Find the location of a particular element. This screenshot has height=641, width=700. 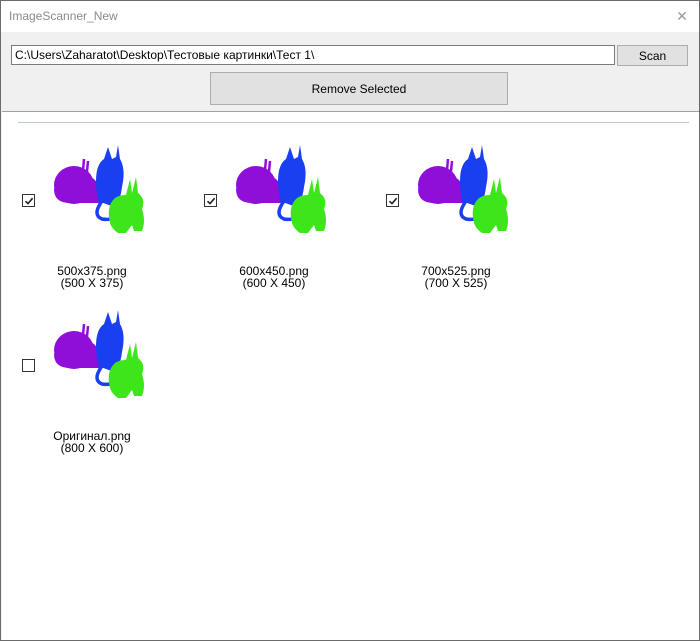

image-item: Оригинал.png (800 X 600) is located at coordinates (87, 382).